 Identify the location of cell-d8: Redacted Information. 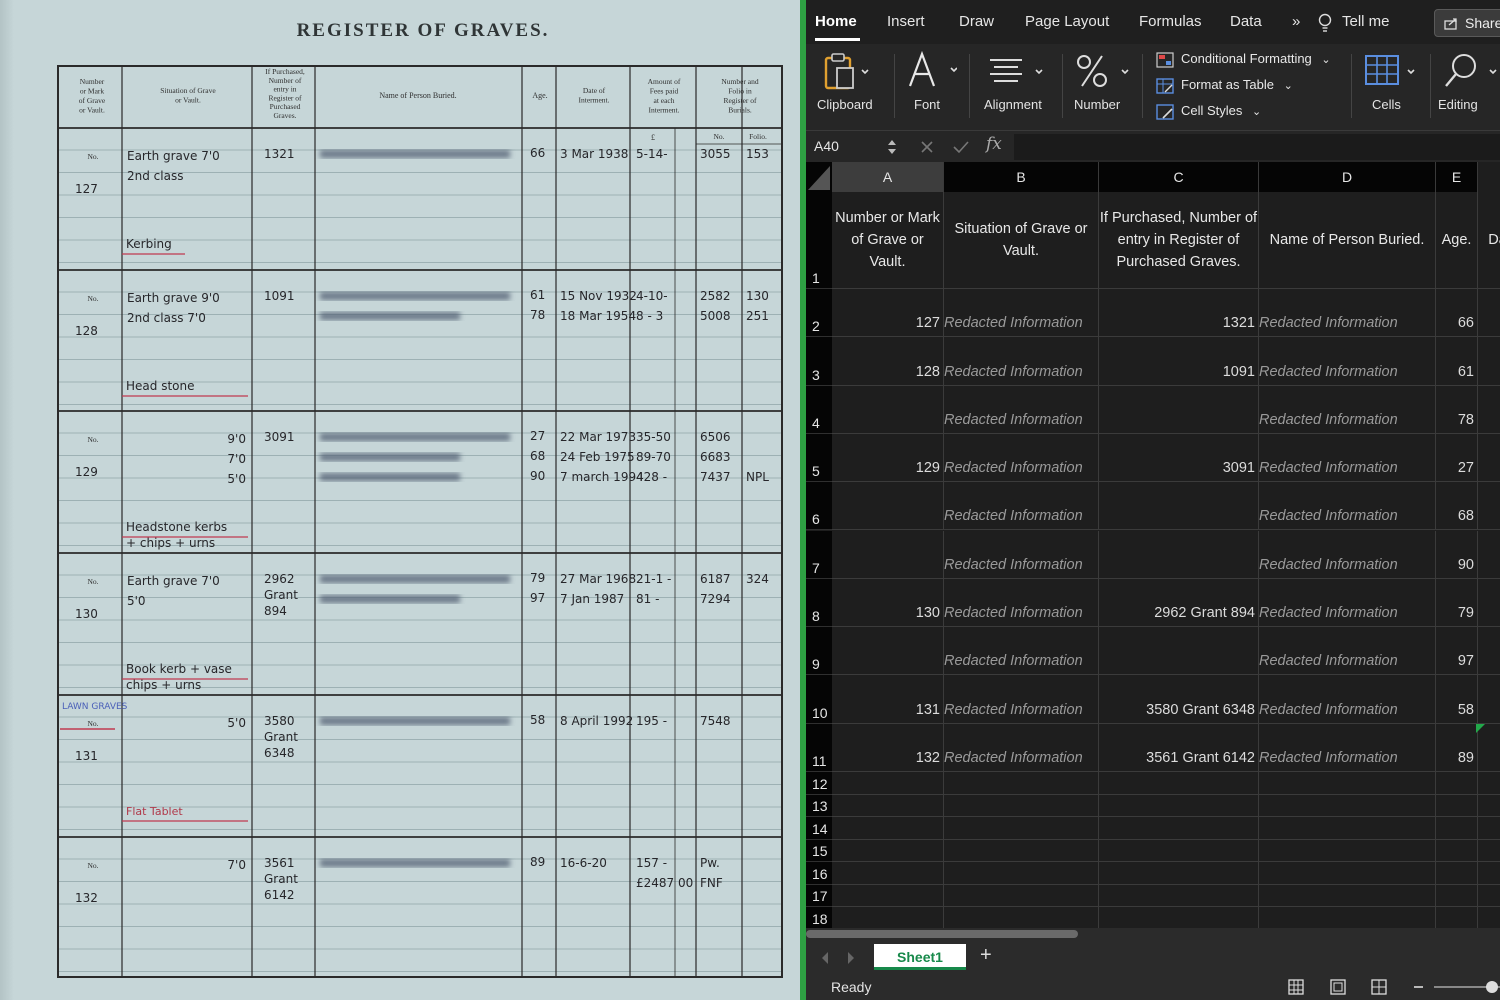
(1347, 603).